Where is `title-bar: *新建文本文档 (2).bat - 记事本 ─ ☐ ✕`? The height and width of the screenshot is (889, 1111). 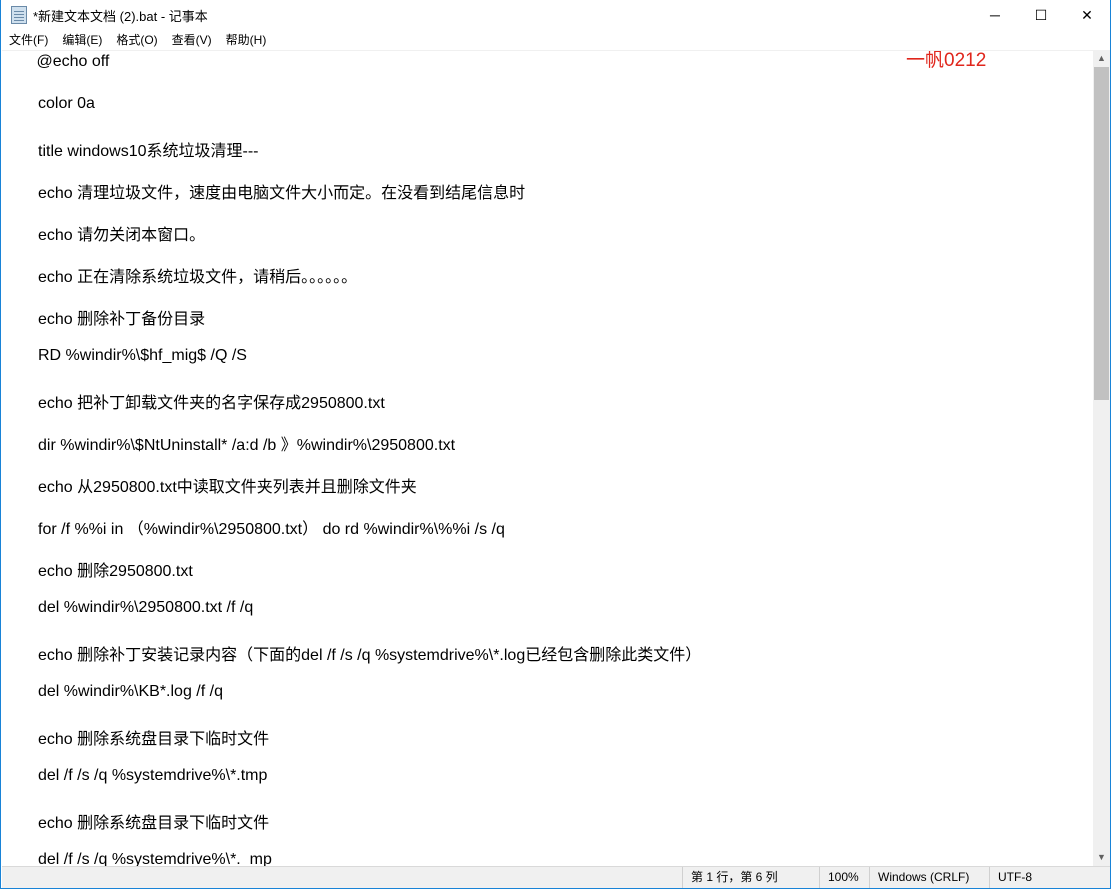 title-bar: *新建文本文档 (2).bat - 记事本 ─ ☐ ✕ is located at coordinates (555, 15).